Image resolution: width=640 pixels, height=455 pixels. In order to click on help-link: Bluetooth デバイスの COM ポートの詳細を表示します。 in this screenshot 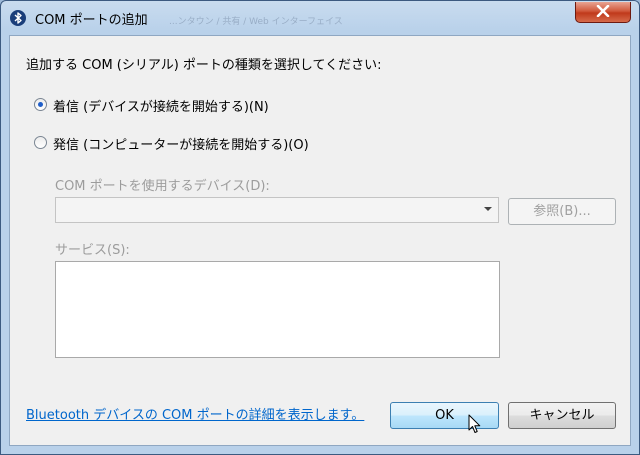, I will do `click(195, 413)`.